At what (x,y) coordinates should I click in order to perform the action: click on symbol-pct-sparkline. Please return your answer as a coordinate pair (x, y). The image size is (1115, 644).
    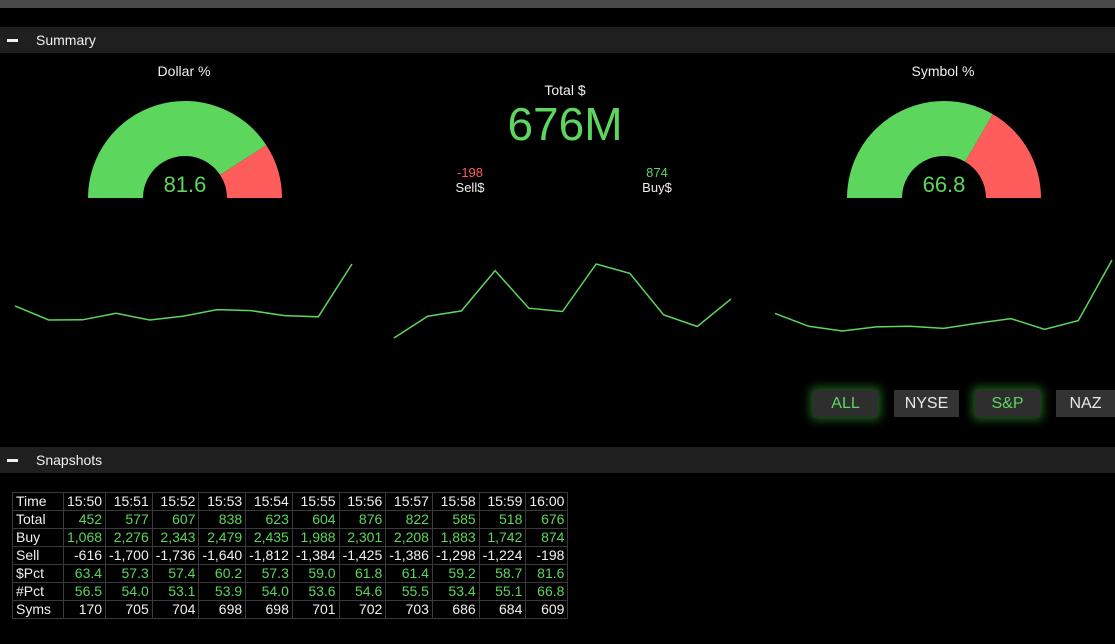
    Looking at the image, I should click on (943, 295).